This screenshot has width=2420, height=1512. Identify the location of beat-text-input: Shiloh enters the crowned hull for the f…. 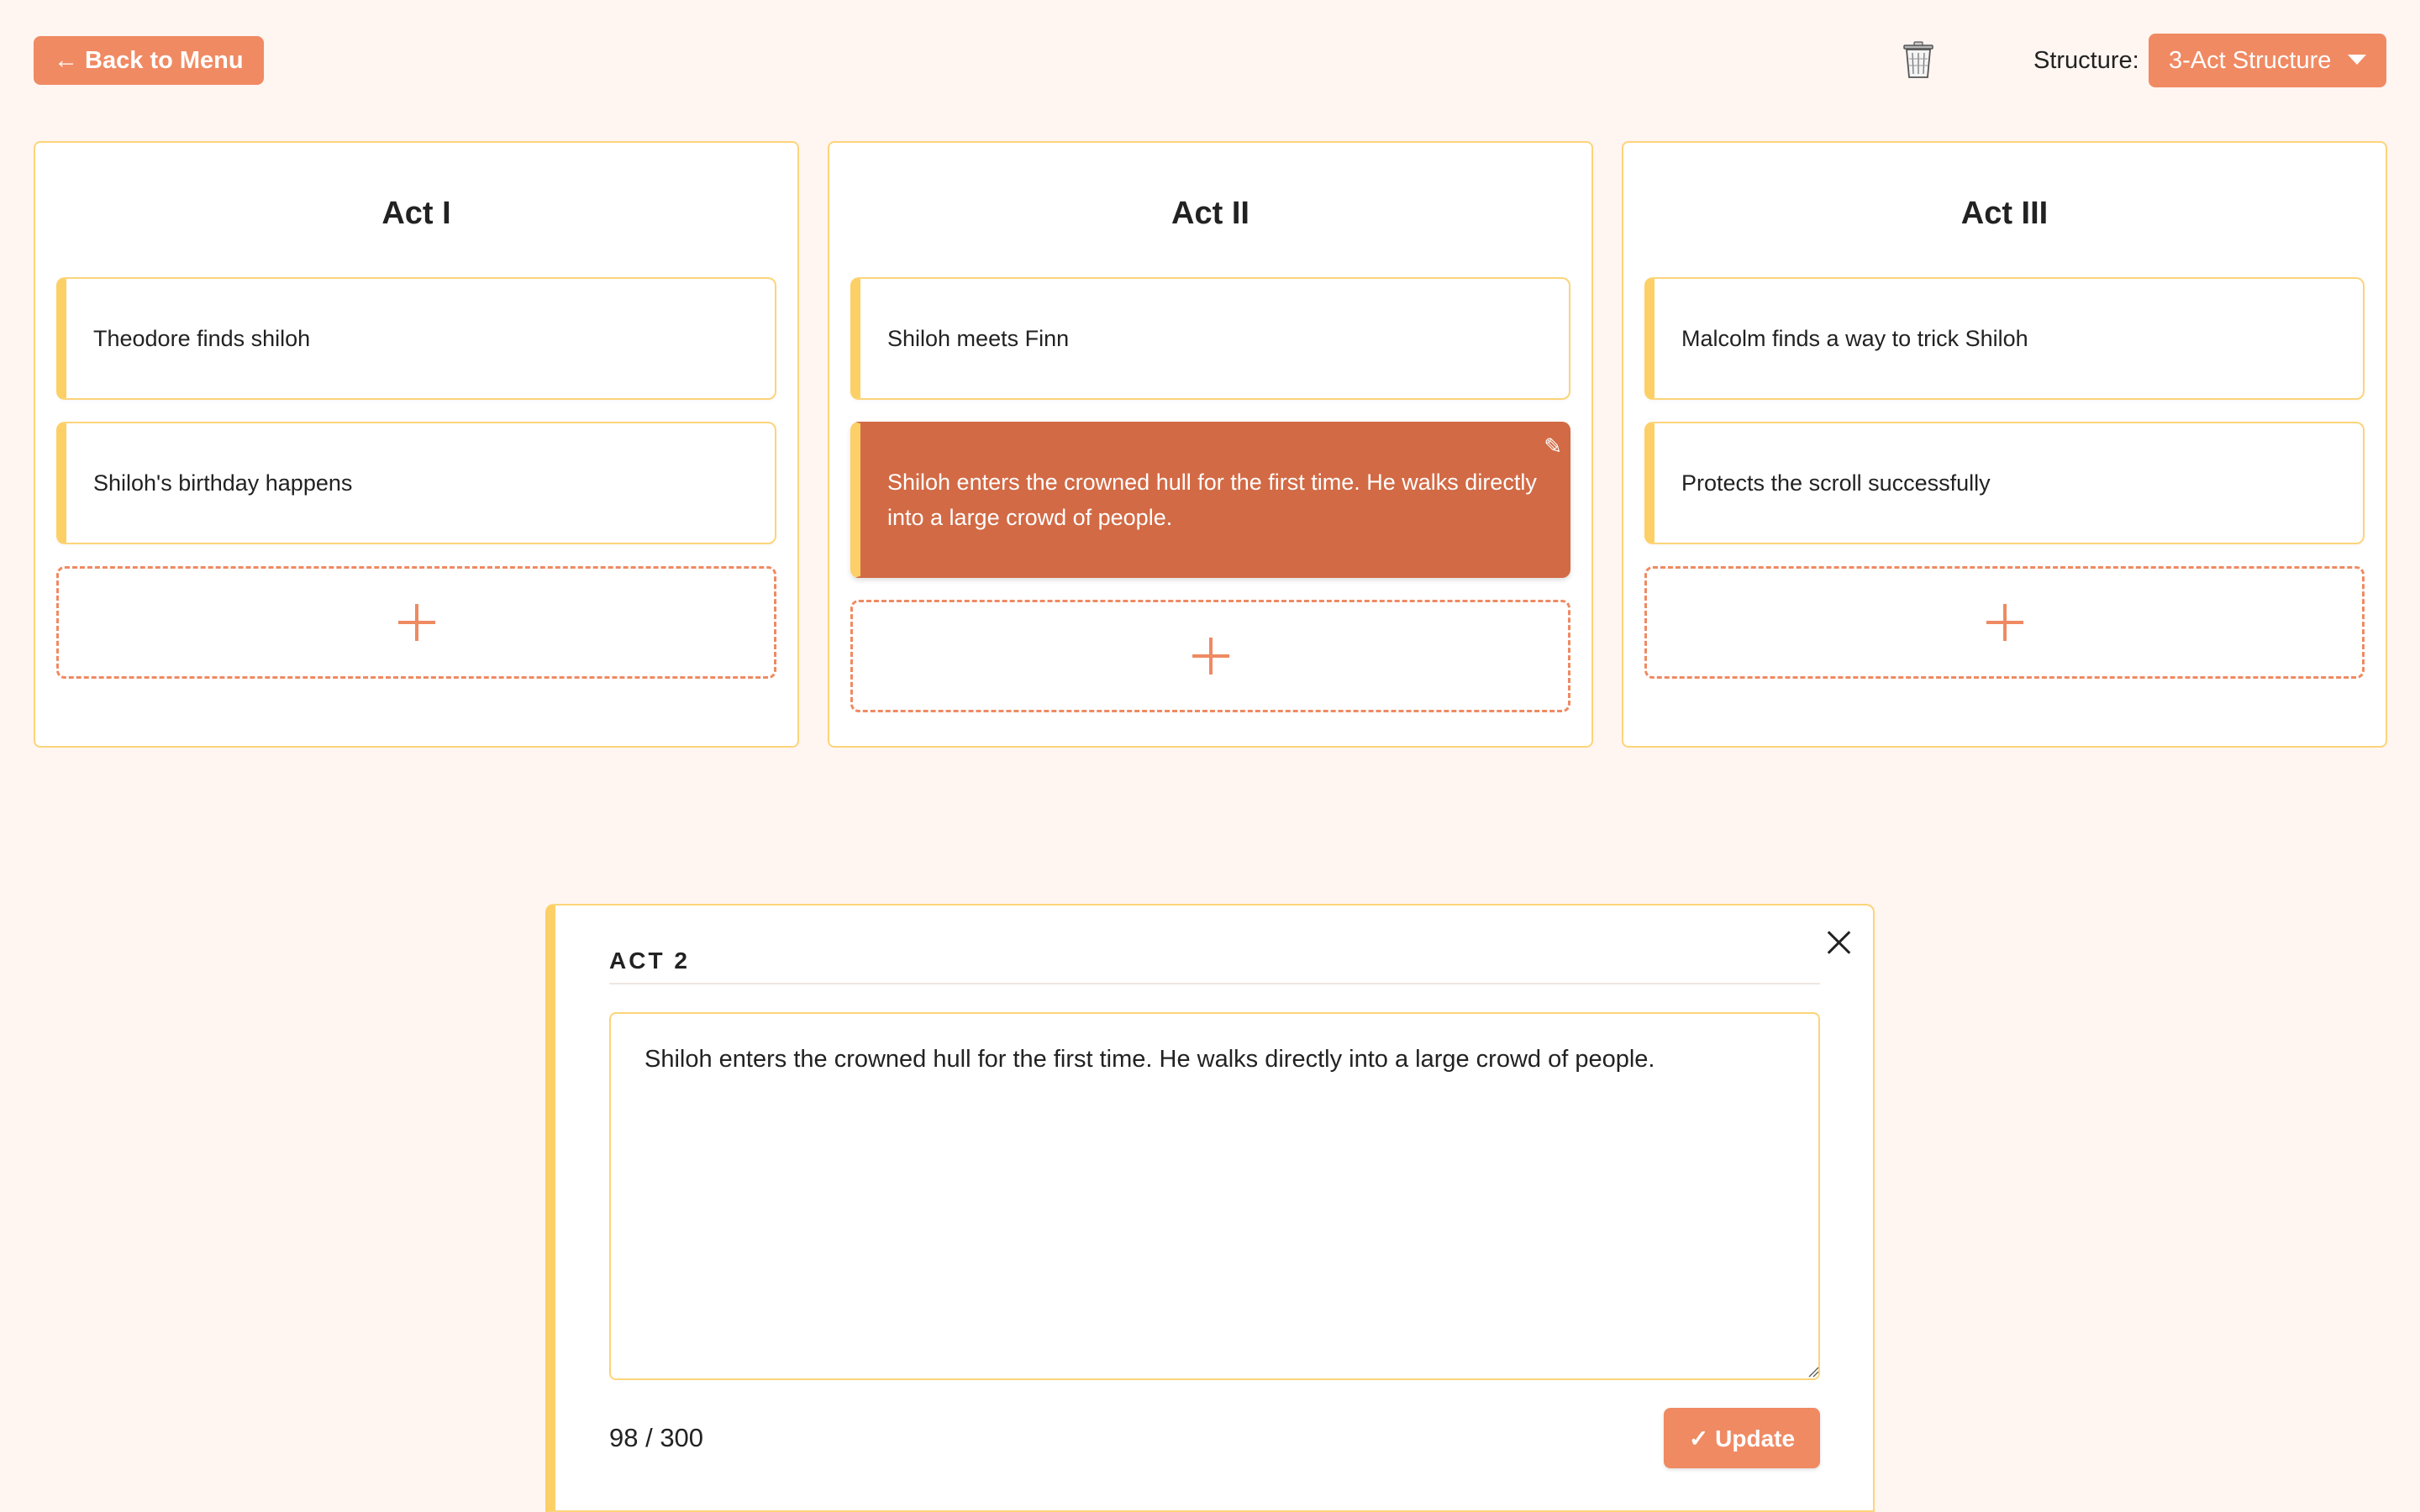
(1214, 1196).